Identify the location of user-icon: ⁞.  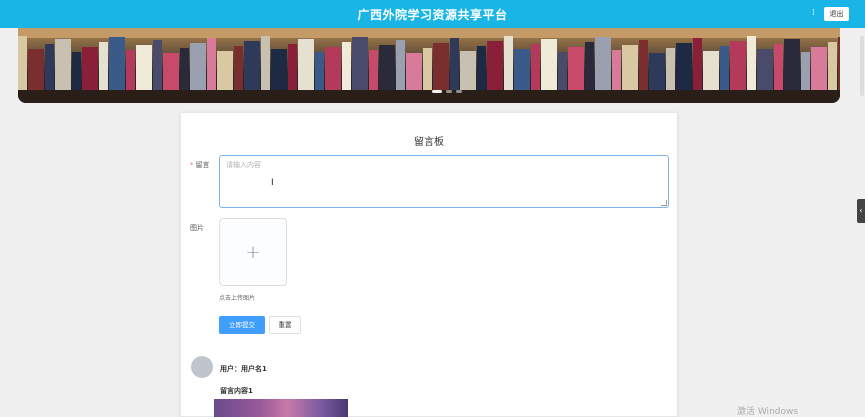
(816, 14).